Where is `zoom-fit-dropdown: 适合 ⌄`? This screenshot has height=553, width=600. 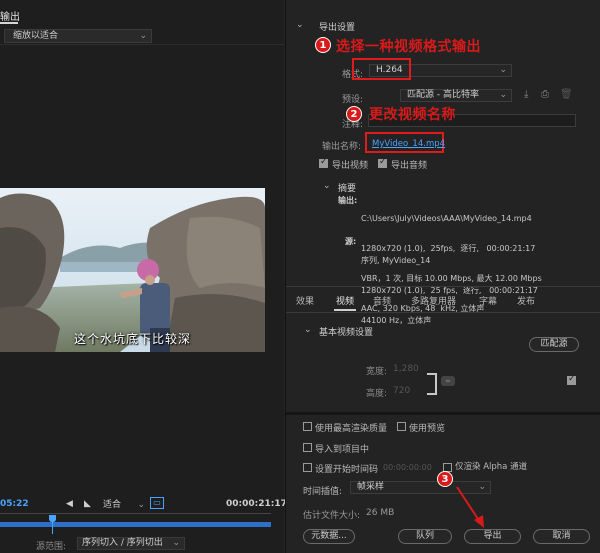
zoom-fit-dropdown: 适合 ⌄ is located at coordinates (124, 505).